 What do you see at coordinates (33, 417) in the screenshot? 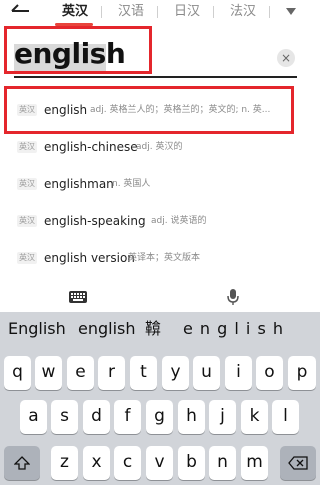
I see `key-a: a` at bounding box center [33, 417].